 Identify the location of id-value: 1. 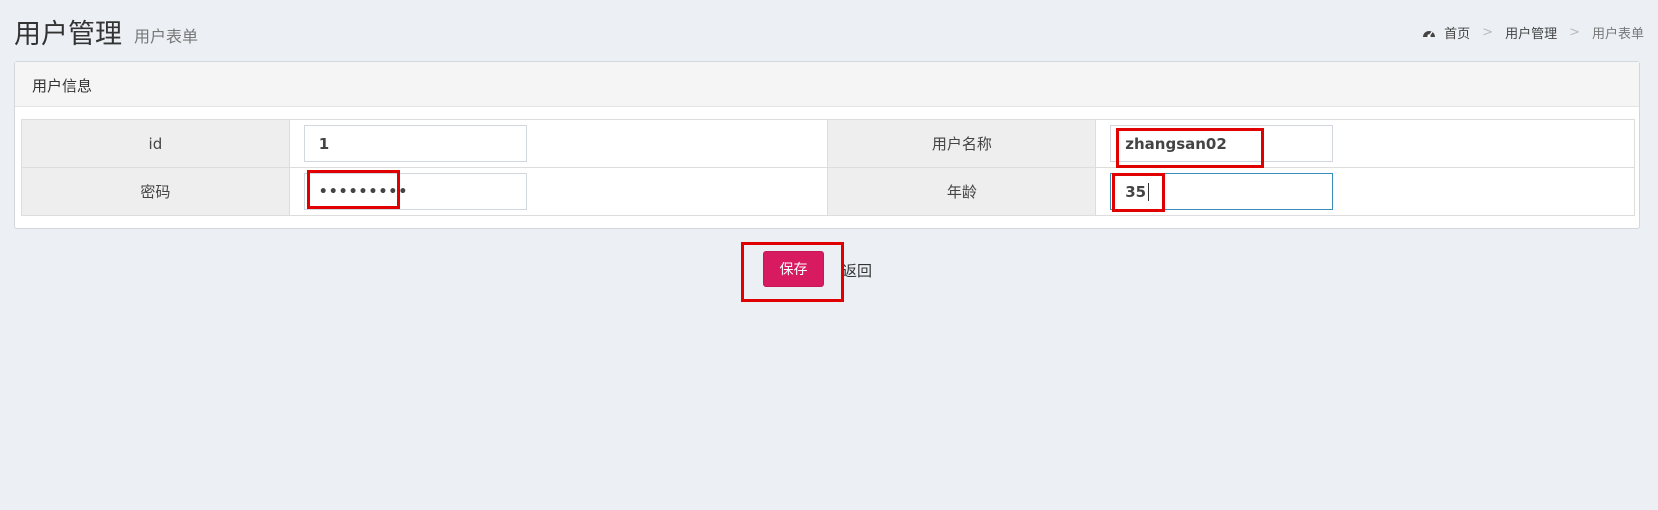
(324, 143).